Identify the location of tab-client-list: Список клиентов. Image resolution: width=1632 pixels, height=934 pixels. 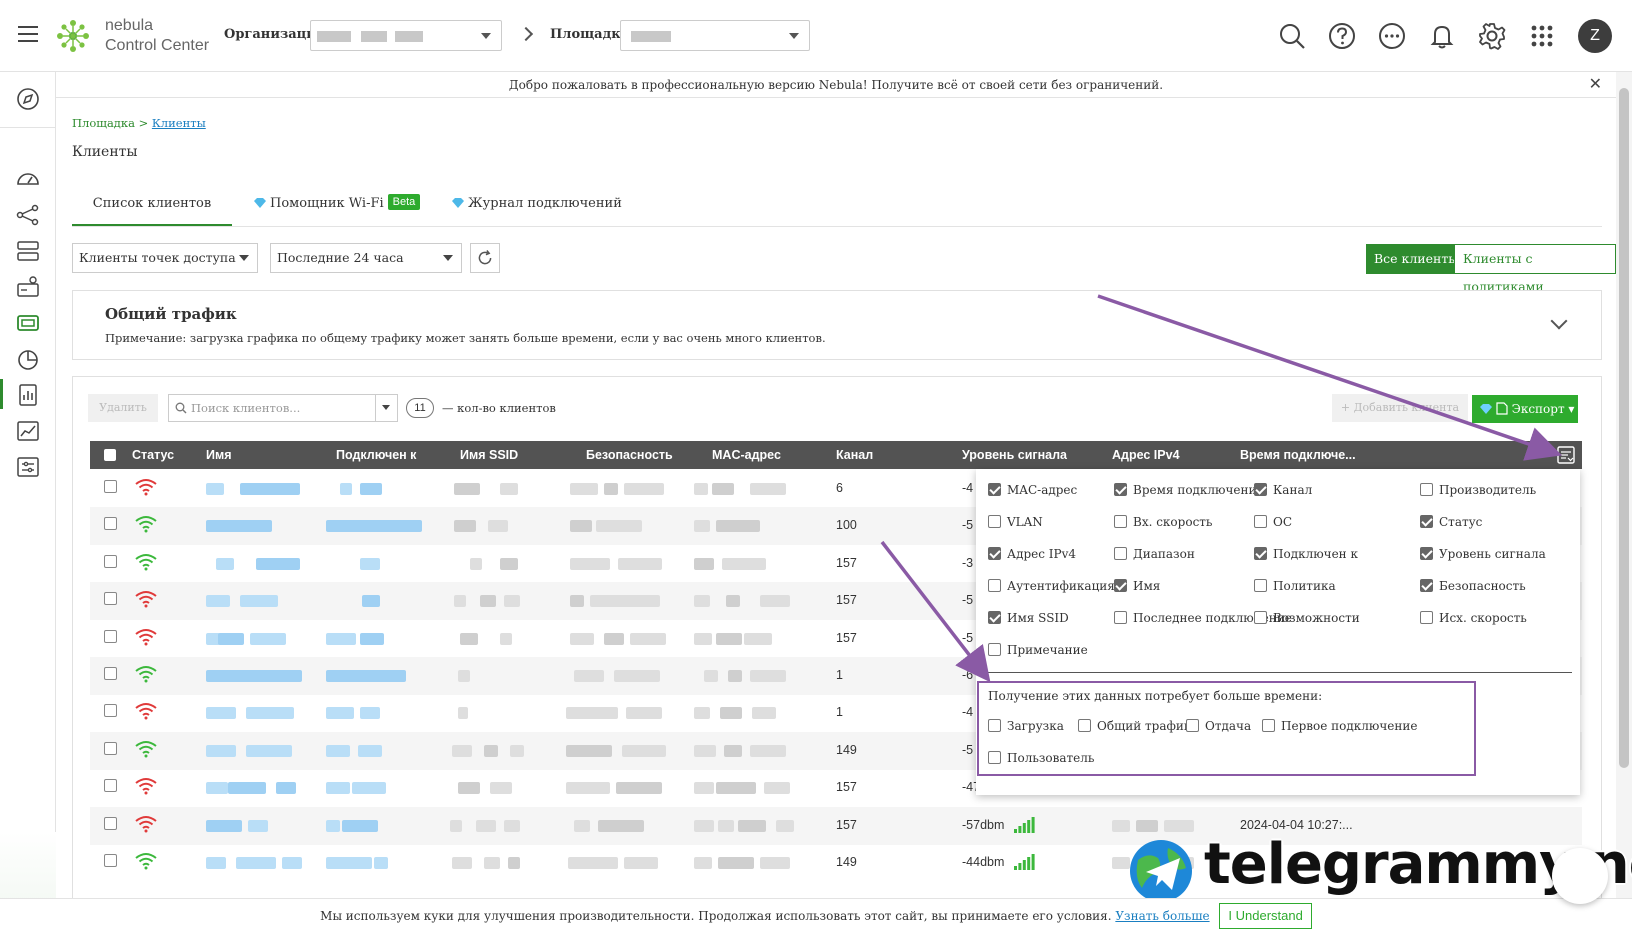
(152, 204).